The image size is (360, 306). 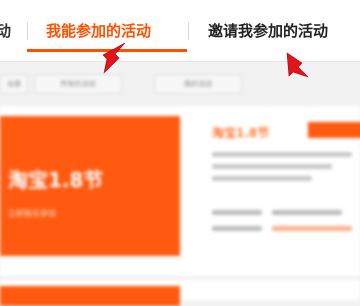 What do you see at coordinates (14, 84) in the screenshot?
I see `filter-chip: 全部` at bounding box center [14, 84].